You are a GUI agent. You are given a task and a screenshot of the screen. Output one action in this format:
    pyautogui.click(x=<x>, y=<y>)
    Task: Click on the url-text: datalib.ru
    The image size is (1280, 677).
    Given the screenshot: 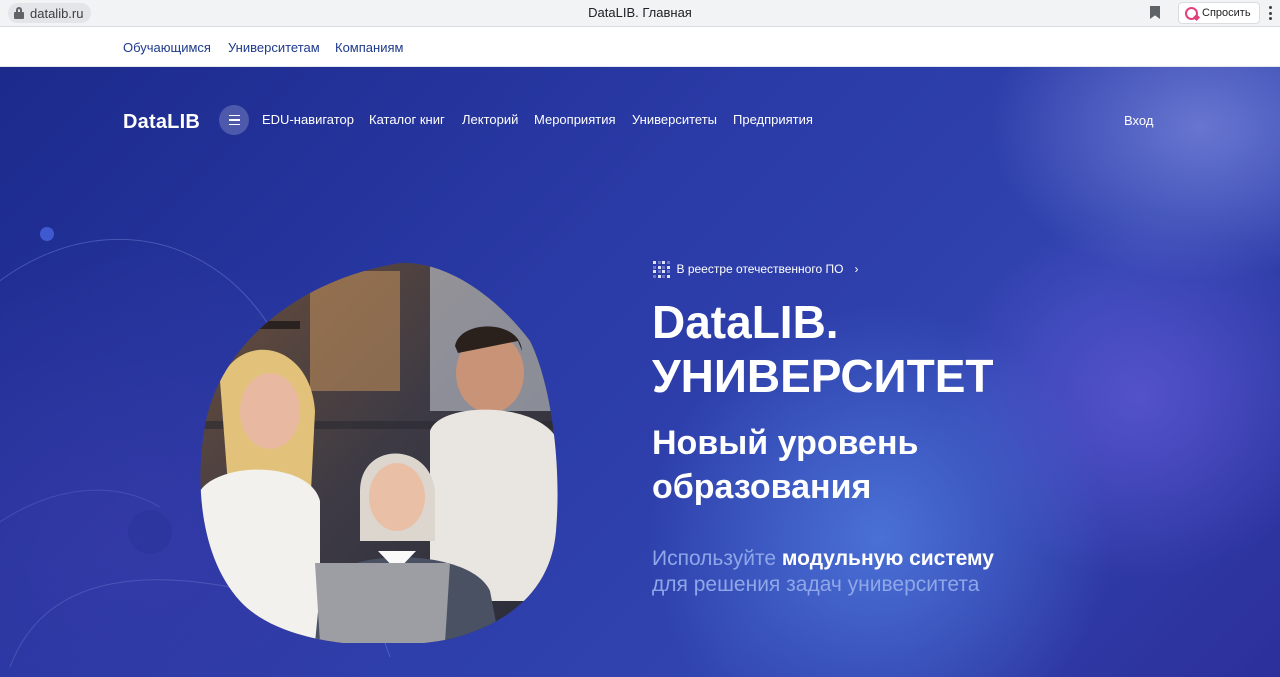 What is the action you would take?
    pyautogui.click(x=57, y=13)
    